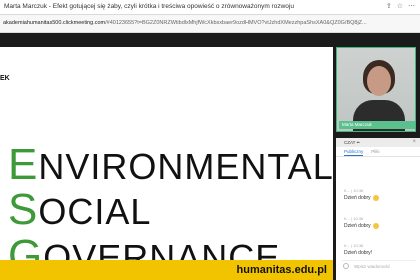 The image size is (420, 280). Describe the element at coordinates (185, 166) in the screenshot. I see `line-rest: NVIRONMENTAL` at that location.